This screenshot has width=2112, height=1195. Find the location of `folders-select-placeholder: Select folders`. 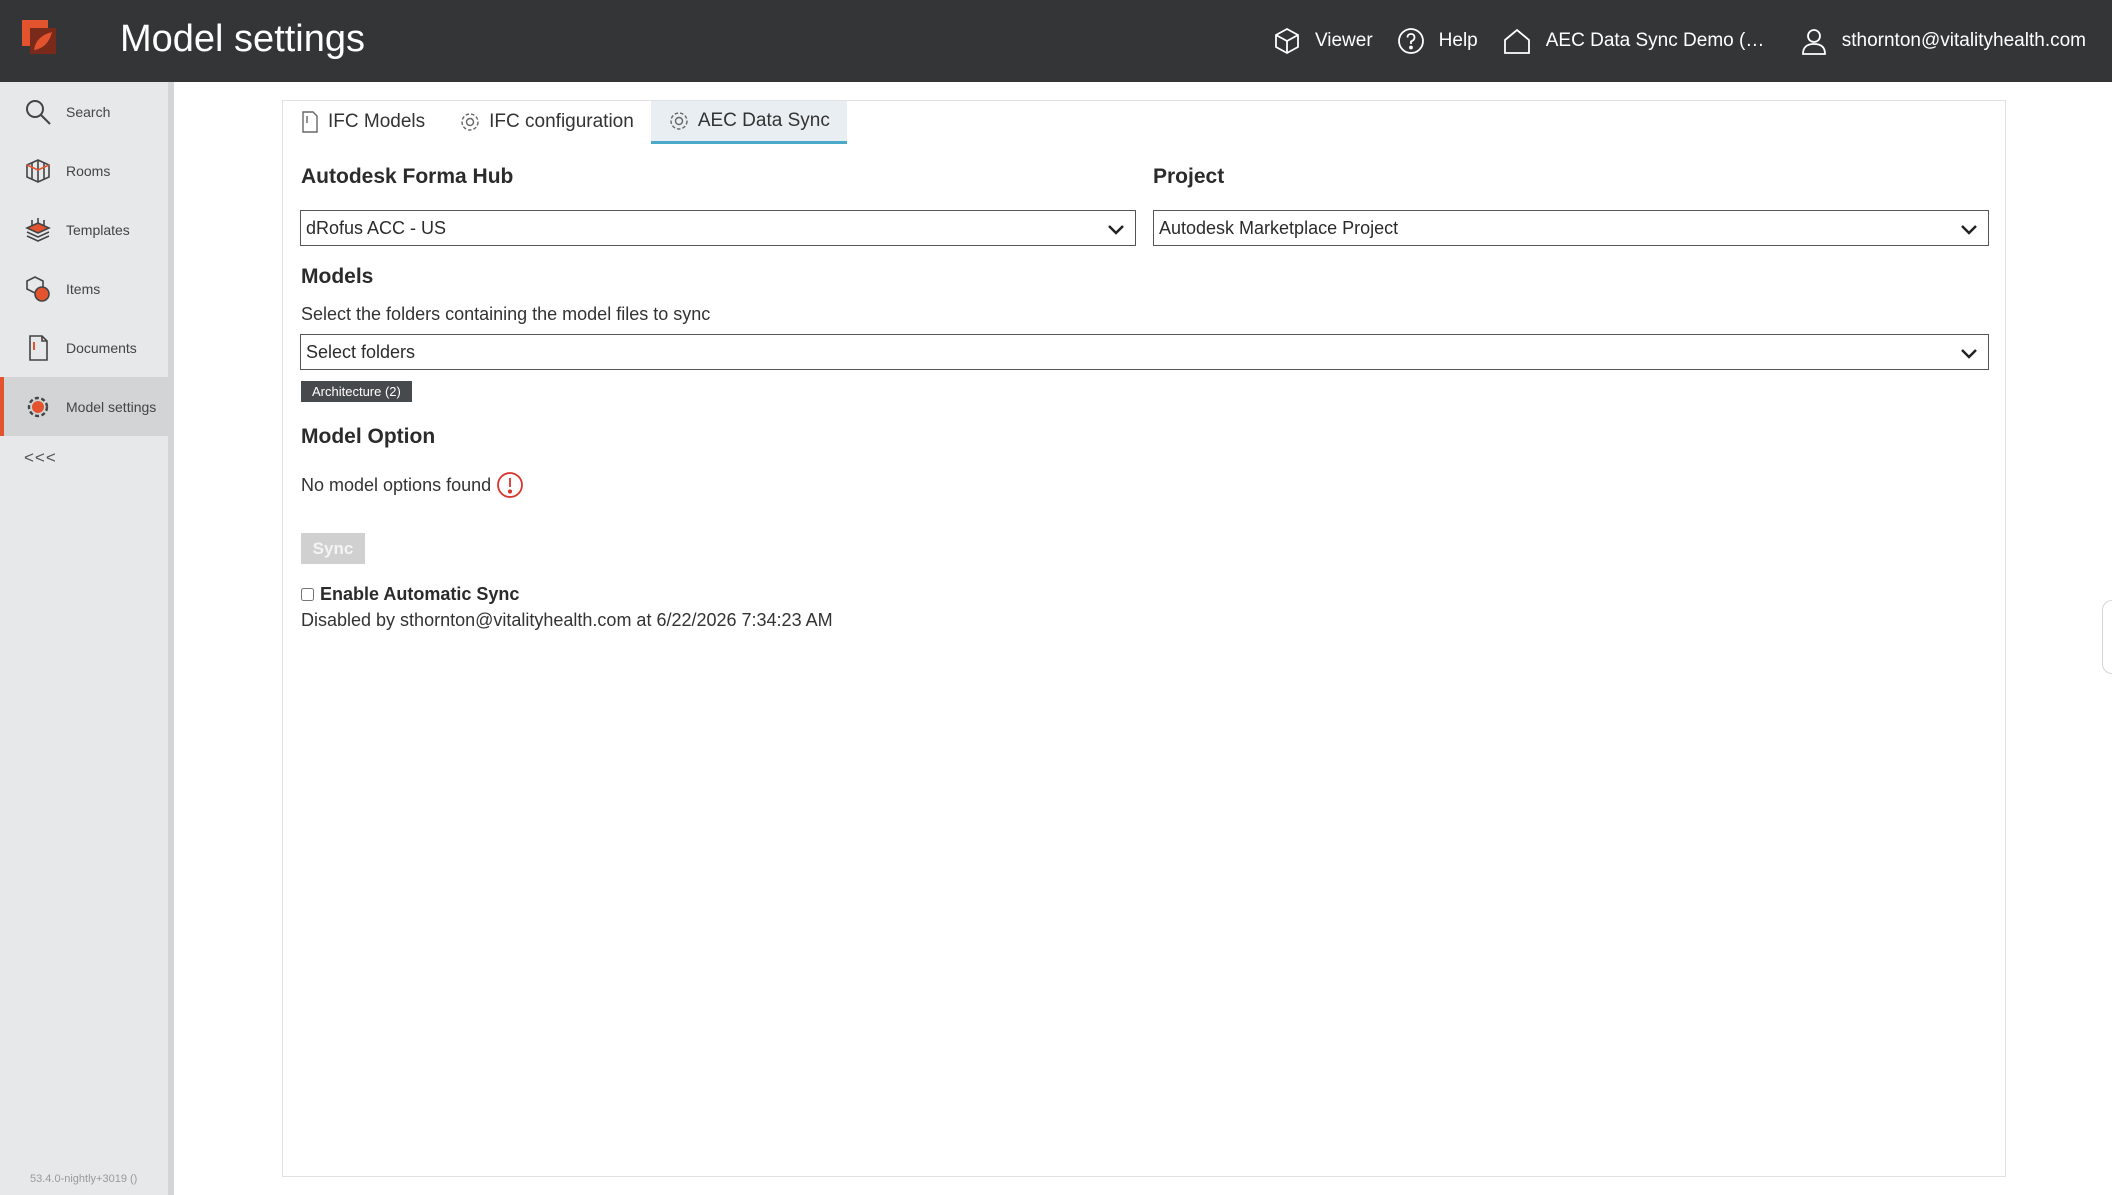

folders-select-placeholder: Select folders is located at coordinates (361, 351).